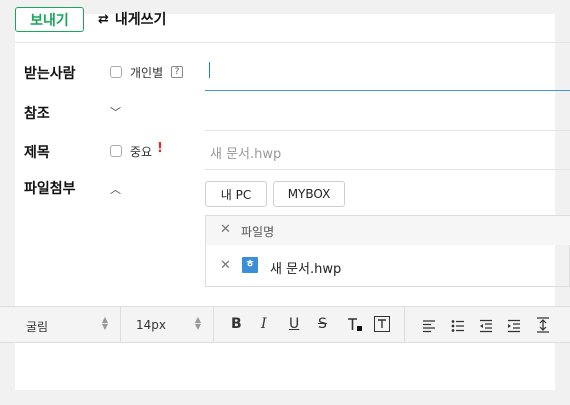  Describe the element at coordinates (115, 189) in the screenshot. I see `attachments-collapse-chevron-up-icon: ︿` at that location.